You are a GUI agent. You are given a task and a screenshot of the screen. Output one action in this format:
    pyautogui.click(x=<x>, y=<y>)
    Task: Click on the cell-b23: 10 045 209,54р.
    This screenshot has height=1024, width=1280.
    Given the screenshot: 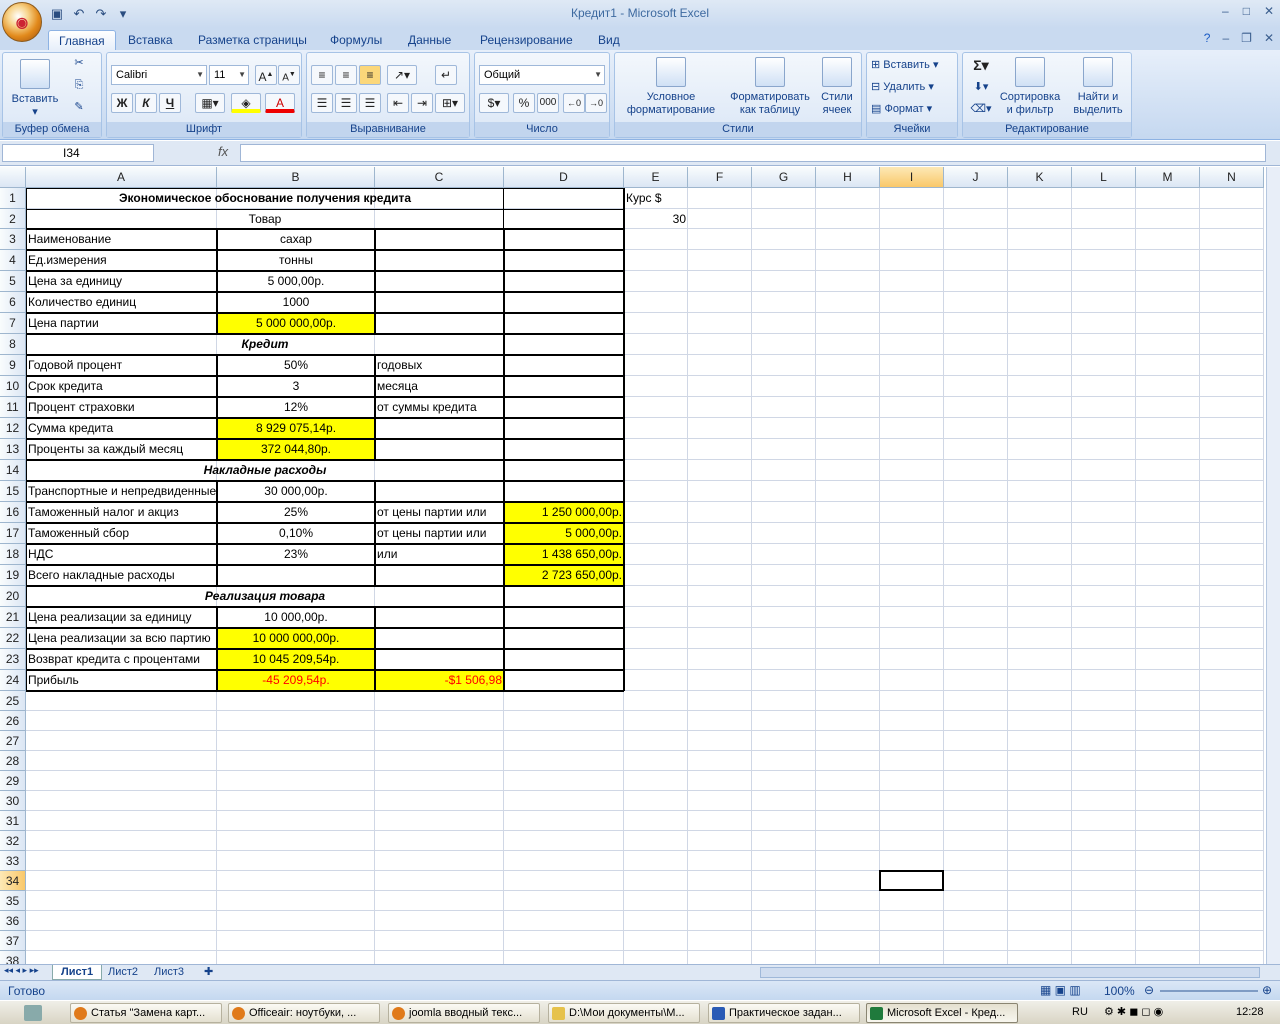 What is the action you would take?
    pyautogui.click(x=296, y=659)
    